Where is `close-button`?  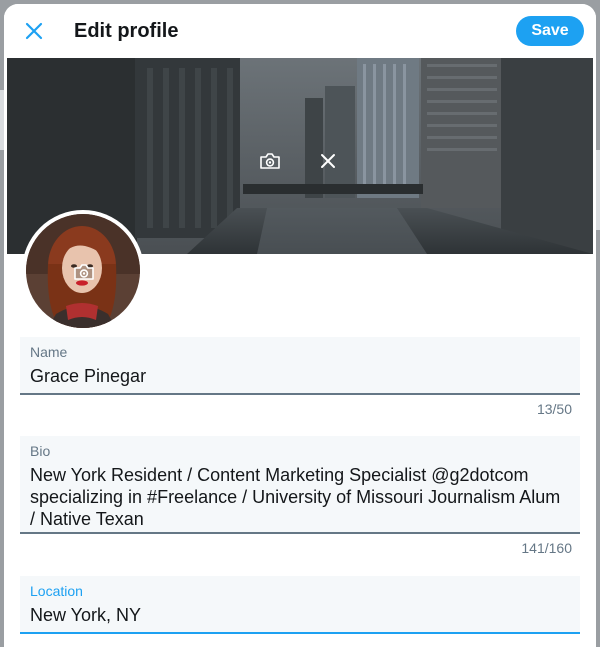 close-button is located at coordinates (34, 31).